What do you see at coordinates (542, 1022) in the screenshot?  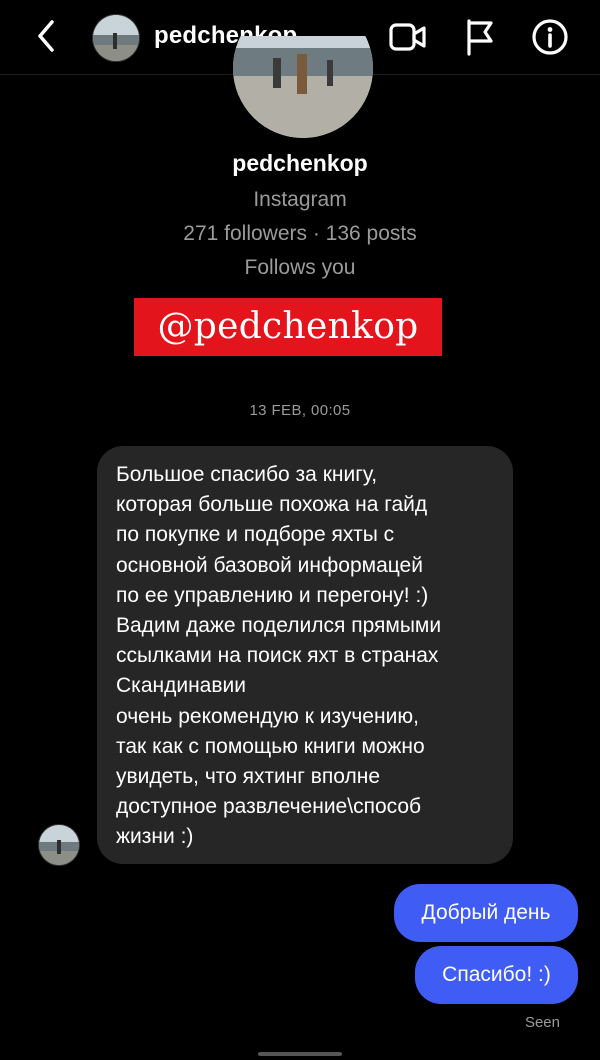 I see `seen-status: Seen` at bounding box center [542, 1022].